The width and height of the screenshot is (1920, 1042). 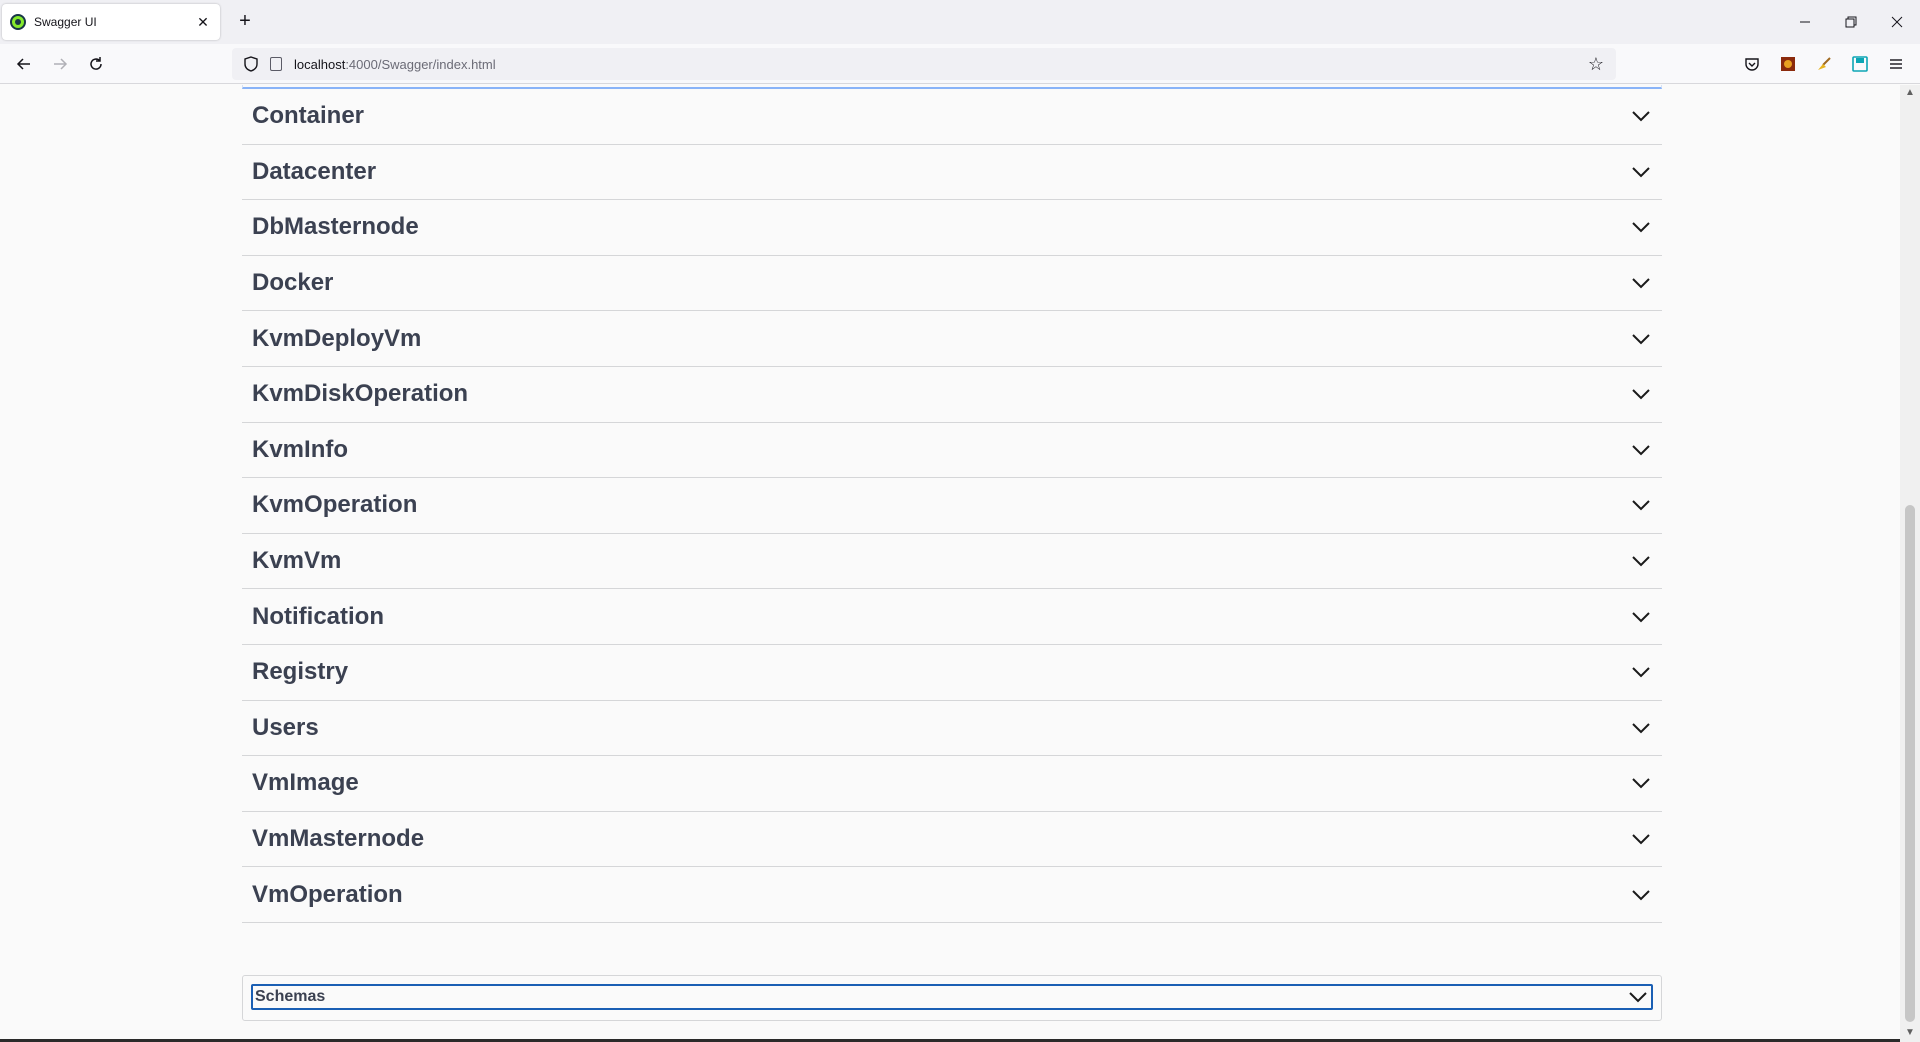 I want to click on tag-name: KvmInfo, so click(x=300, y=449).